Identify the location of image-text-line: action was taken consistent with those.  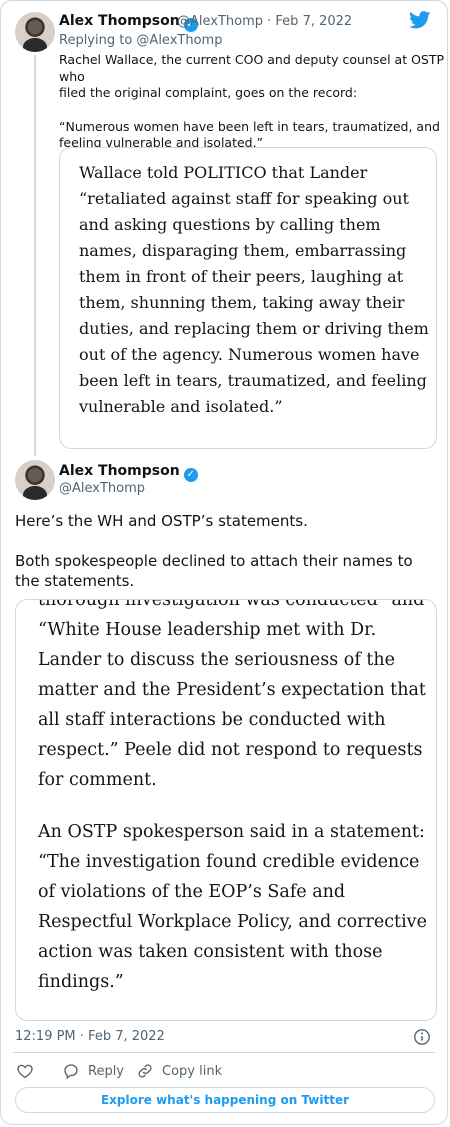
(210, 952).